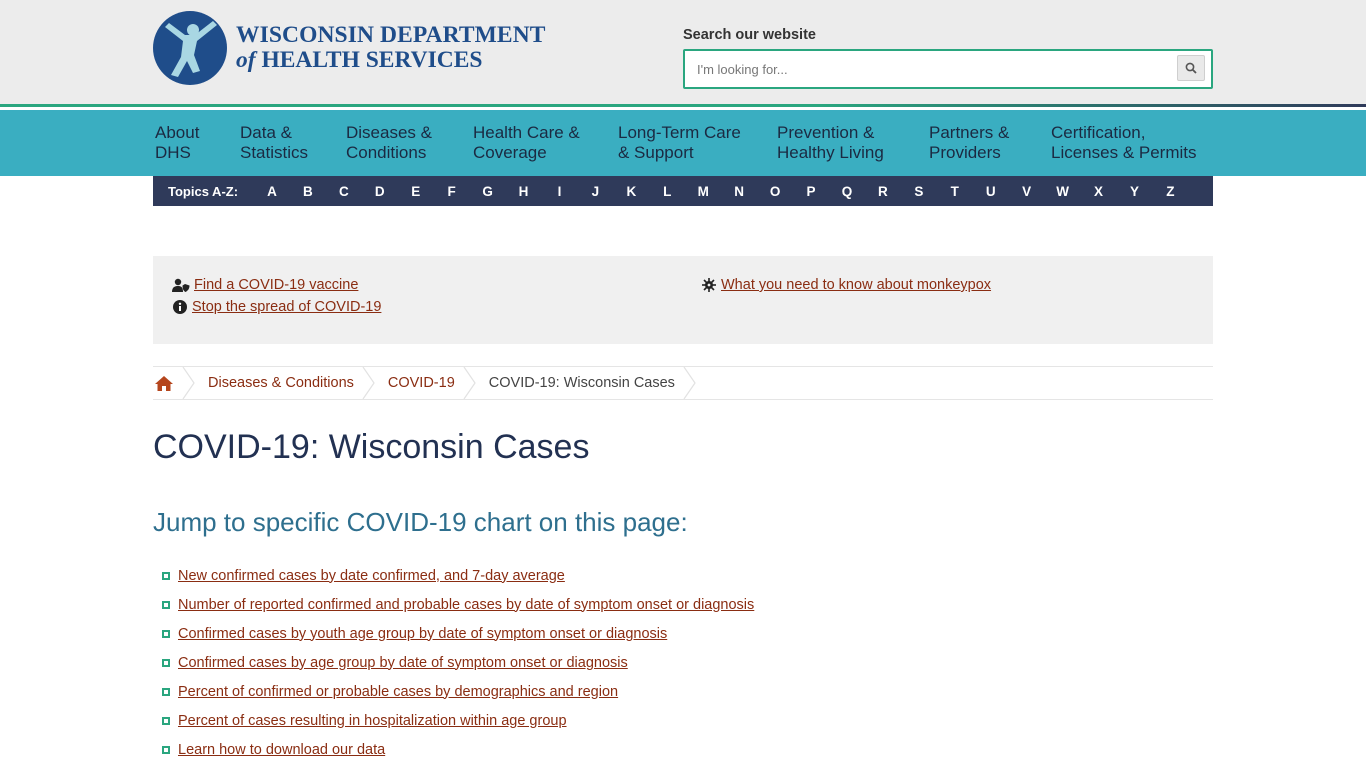 This screenshot has width=1366, height=768. Describe the element at coordinates (990, 145) in the screenshot. I see `nav-partners-providers: Partners & Providers` at that location.